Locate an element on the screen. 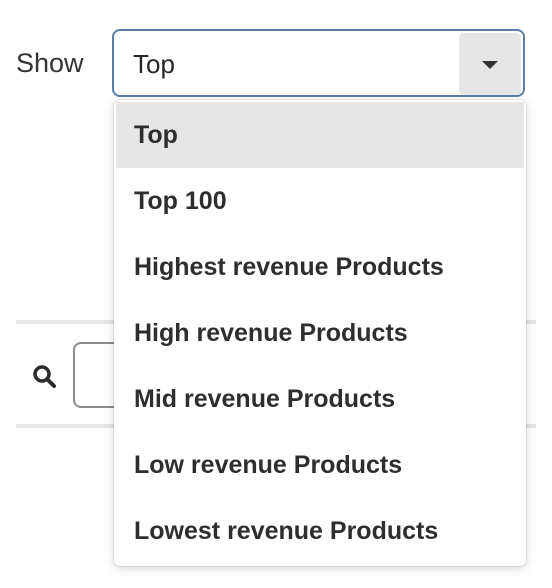 The image size is (552, 588). select-current-value: Top is located at coordinates (154, 64).